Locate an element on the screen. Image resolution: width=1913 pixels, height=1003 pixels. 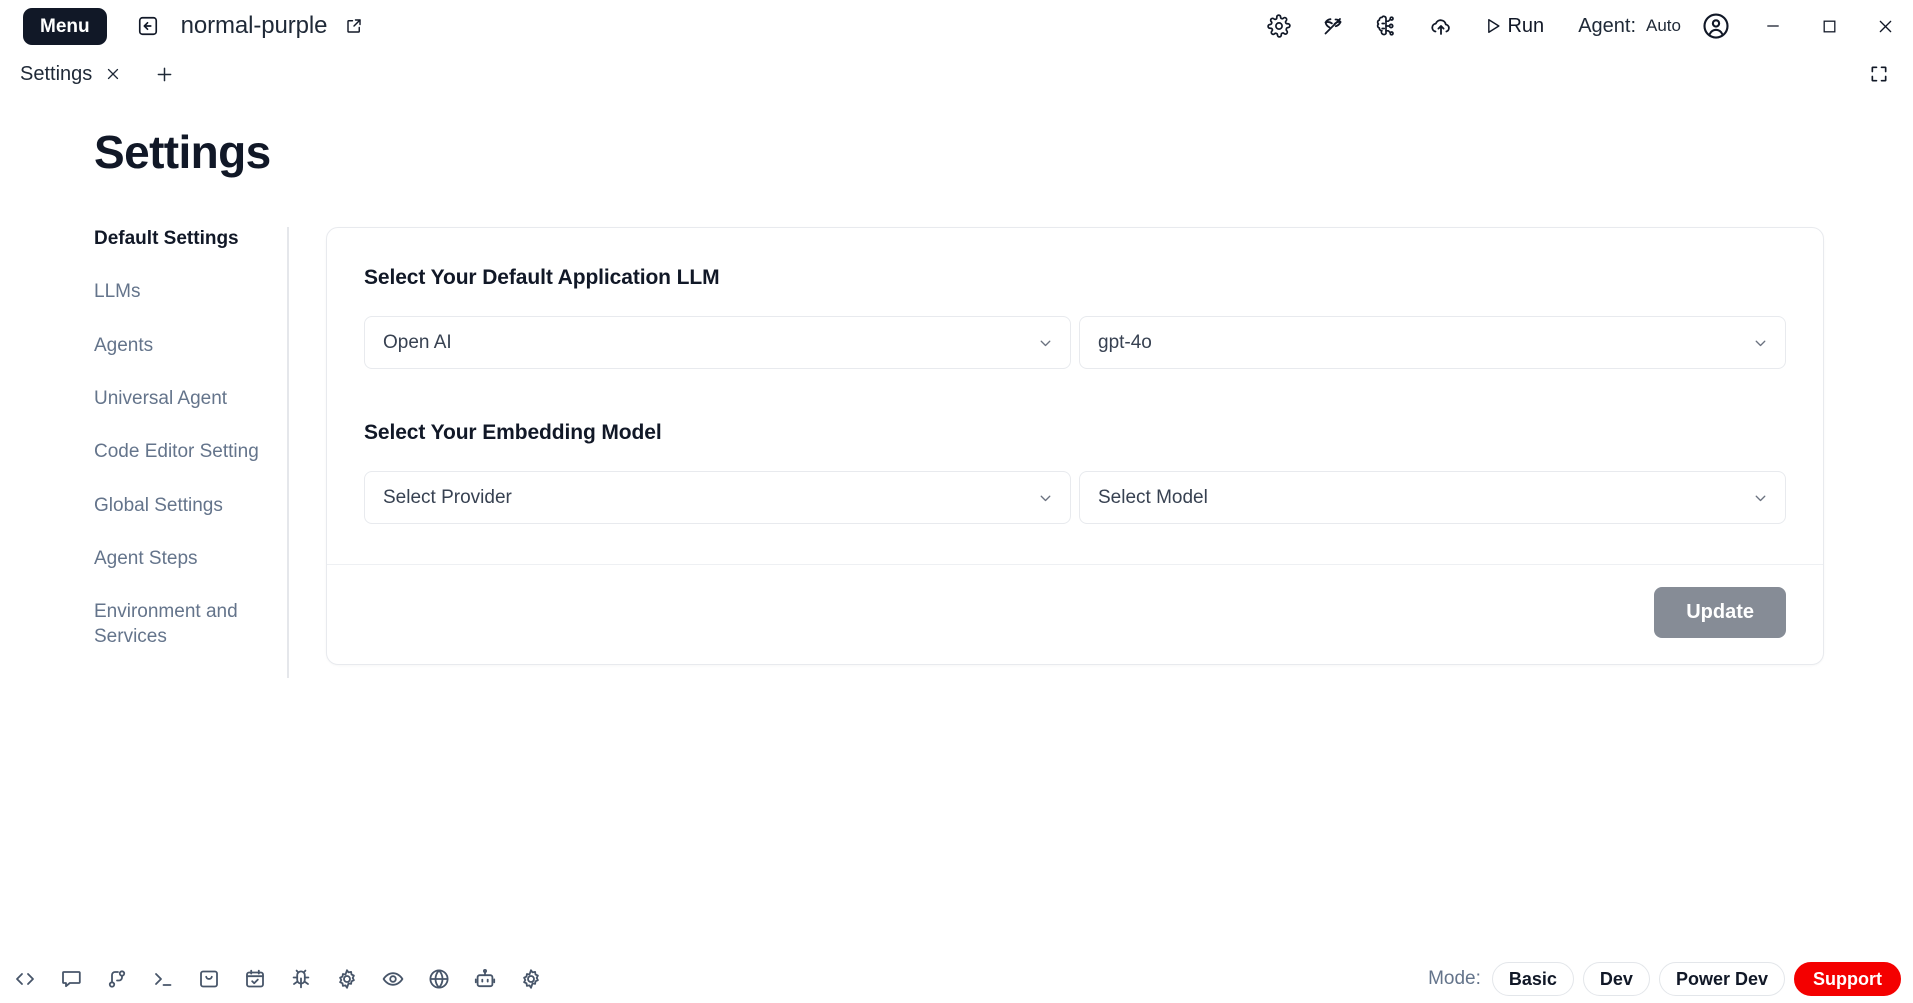
mode-selector: Mode: Basic Dev Power Dev Support is located at coordinates (1664, 979).